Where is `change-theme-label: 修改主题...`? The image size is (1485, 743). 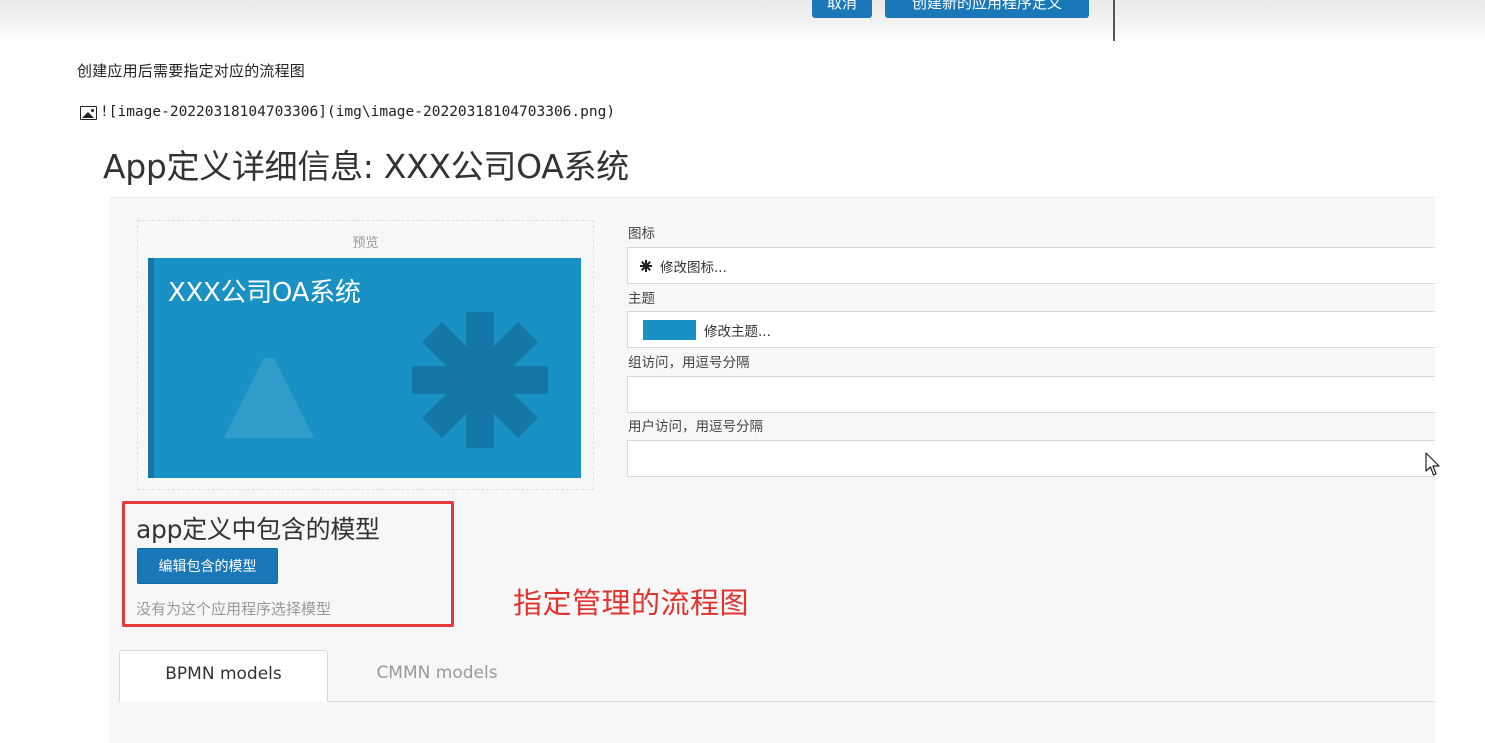
change-theme-label: 修改主题... is located at coordinates (737, 331).